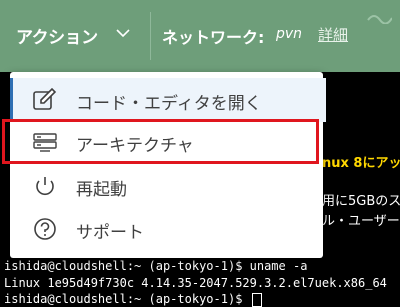 The height and width of the screenshot is (307, 400). What do you see at coordinates (361, 201) in the screenshot?
I see `terminal-fragment: 用に5GBのス` at bounding box center [361, 201].